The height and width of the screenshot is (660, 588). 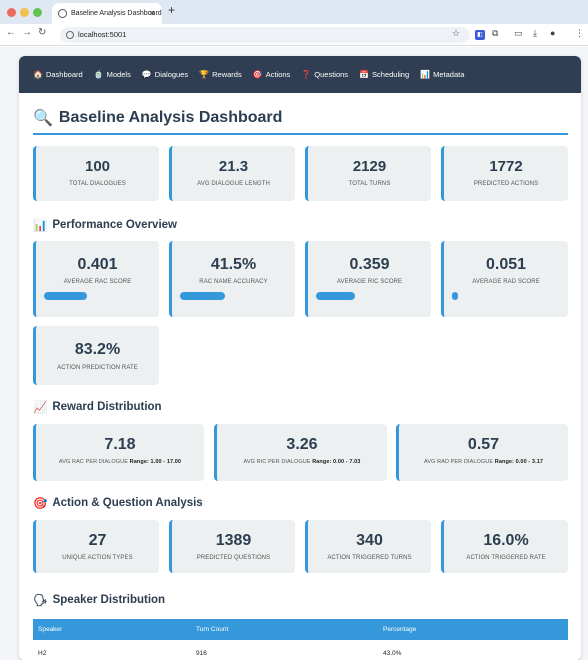 What do you see at coordinates (37, 12) in the screenshot?
I see `maximize-window-icon` at bounding box center [37, 12].